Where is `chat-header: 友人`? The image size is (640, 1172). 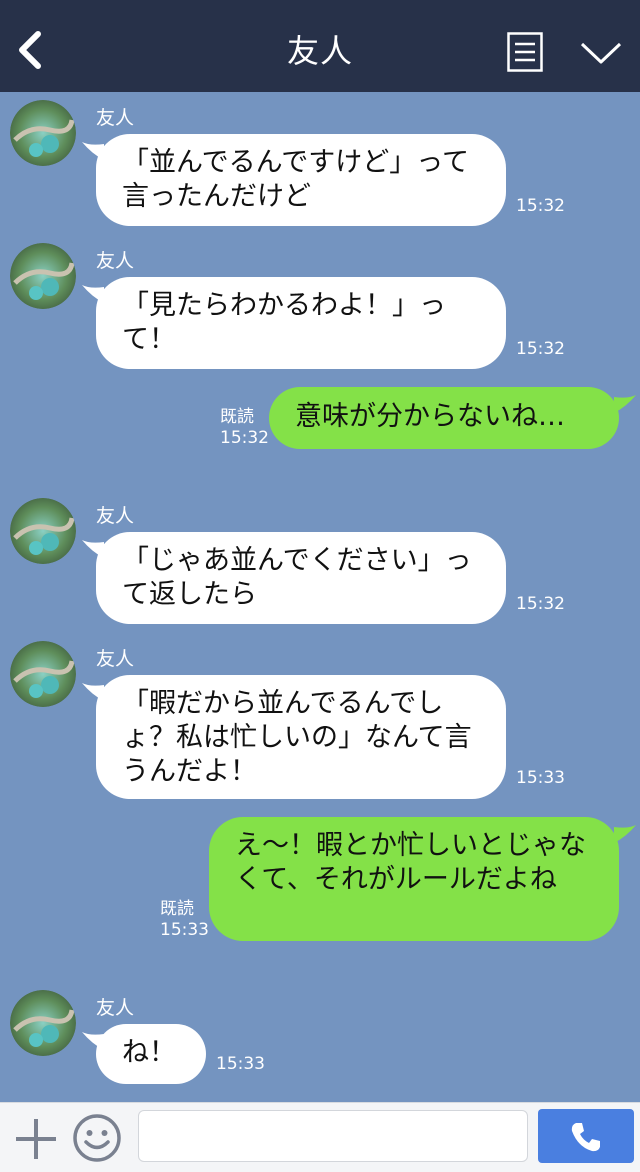
chat-header: 友人 is located at coordinates (320, 46).